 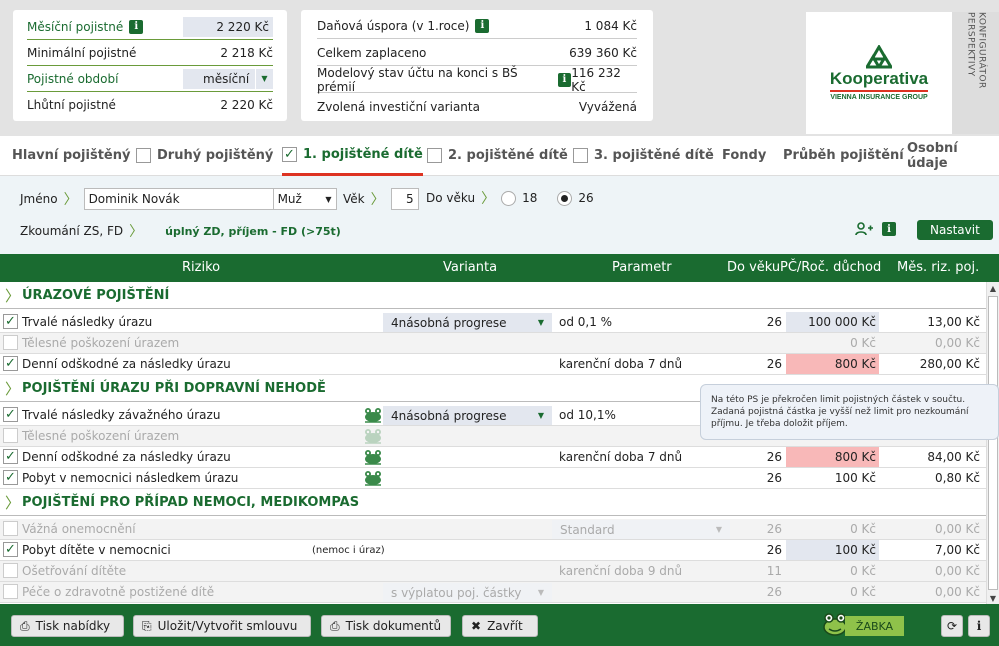 I want to click on section-header: 〉 POJIŠTĚNÍ PRO PŘÍPAD NEMOCI, MEDIKOMPAS, so click(x=493, y=502).